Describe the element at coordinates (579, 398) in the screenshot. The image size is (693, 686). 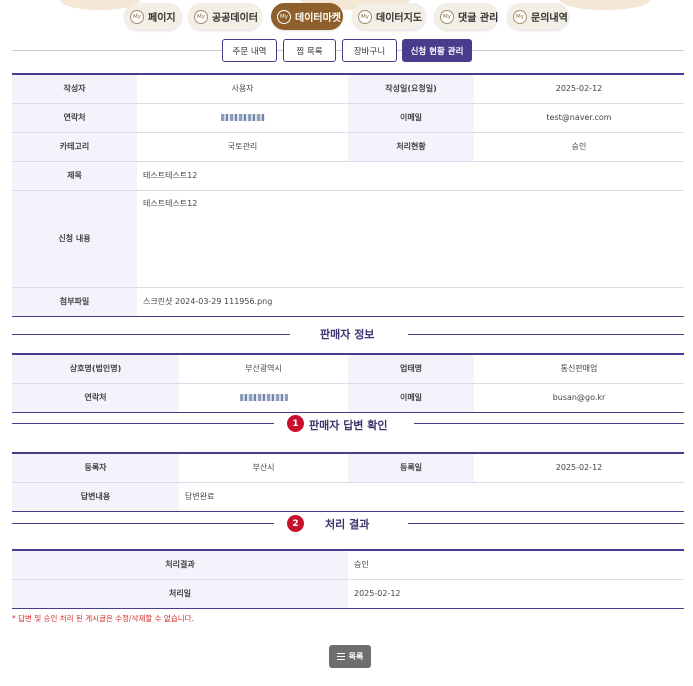
I see `seller-email-value: busan@go.kr` at that location.